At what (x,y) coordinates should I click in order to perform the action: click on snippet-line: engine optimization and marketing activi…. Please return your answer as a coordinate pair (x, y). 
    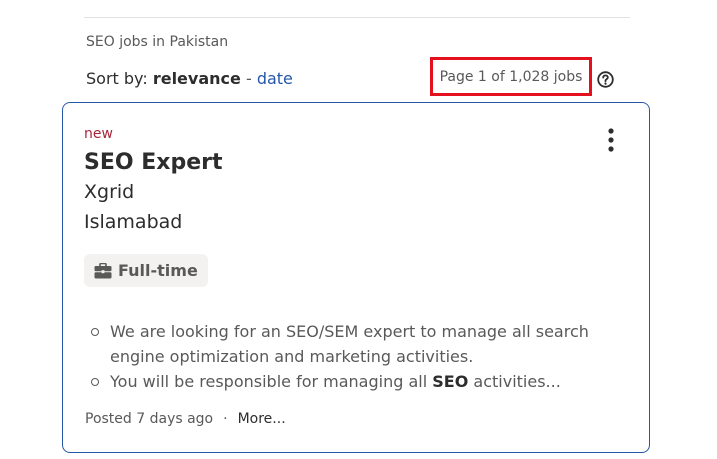
    Looking at the image, I should click on (292, 356).